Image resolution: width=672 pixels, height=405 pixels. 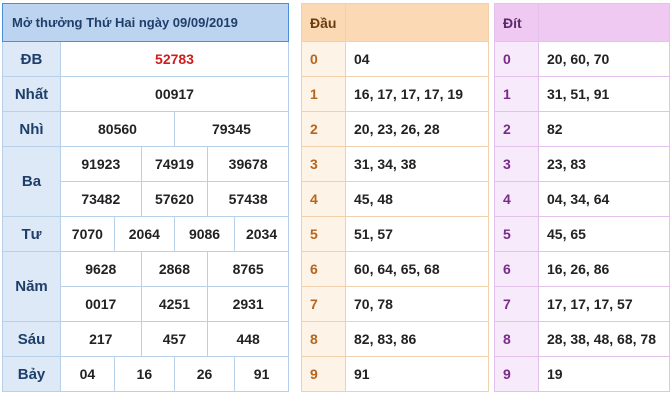 What do you see at coordinates (101, 164) in the screenshot?
I see `prize-value: 91923` at bounding box center [101, 164].